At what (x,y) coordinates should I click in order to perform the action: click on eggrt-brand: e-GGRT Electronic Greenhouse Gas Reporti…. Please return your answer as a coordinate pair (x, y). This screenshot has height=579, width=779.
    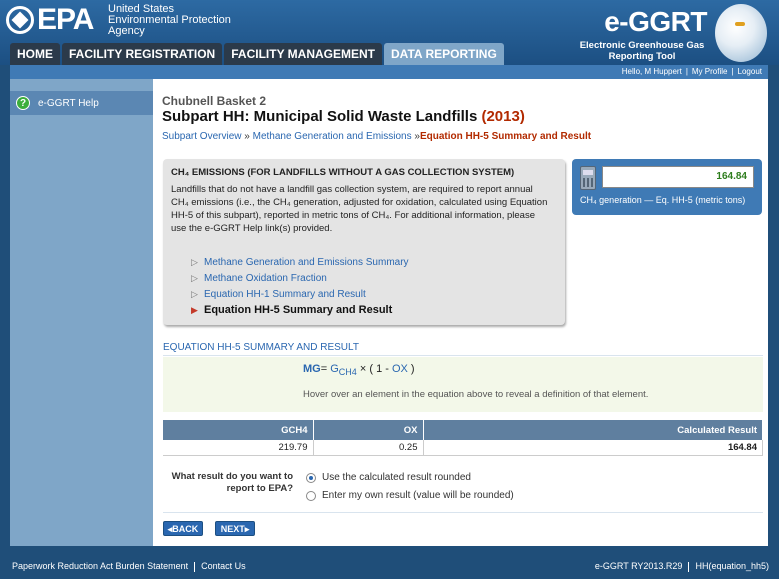
    Looking at the image, I should click on (672, 34).